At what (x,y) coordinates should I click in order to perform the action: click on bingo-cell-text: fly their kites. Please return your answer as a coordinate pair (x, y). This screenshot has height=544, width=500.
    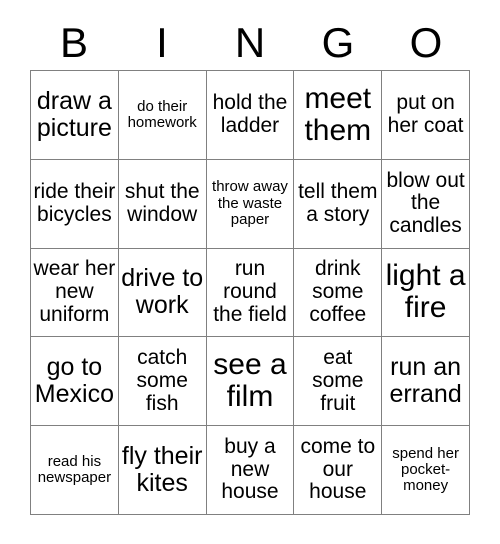
    Looking at the image, I should click on (162, 470).